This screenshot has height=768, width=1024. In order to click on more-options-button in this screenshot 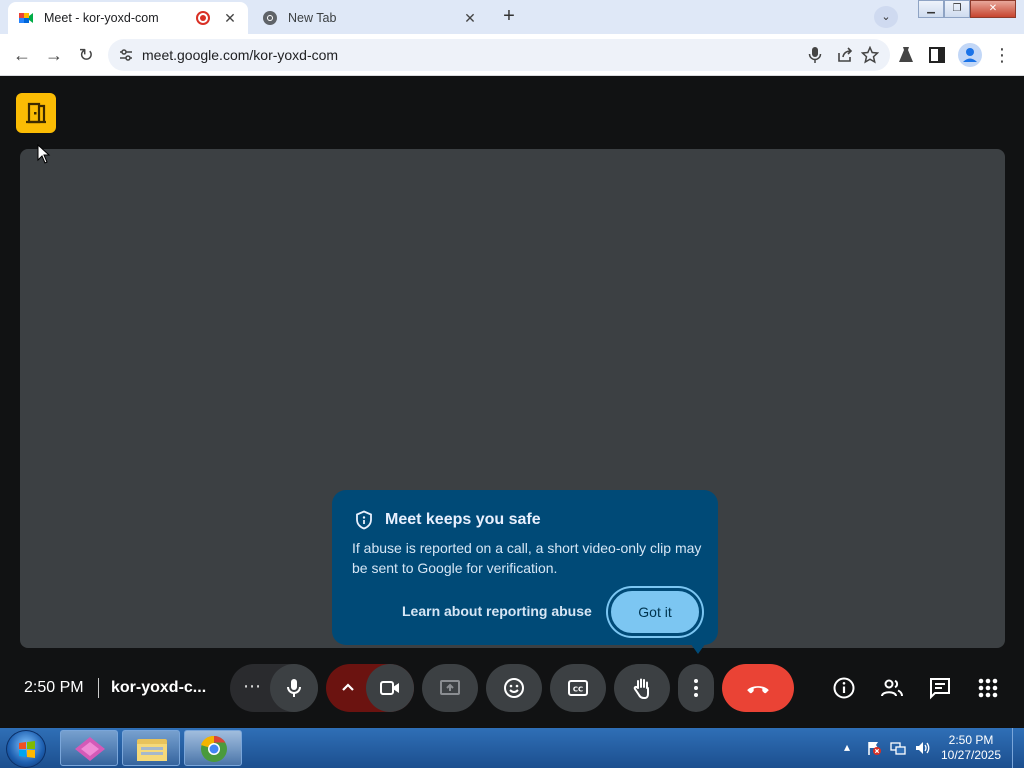, I will do `click(696, 688)`.